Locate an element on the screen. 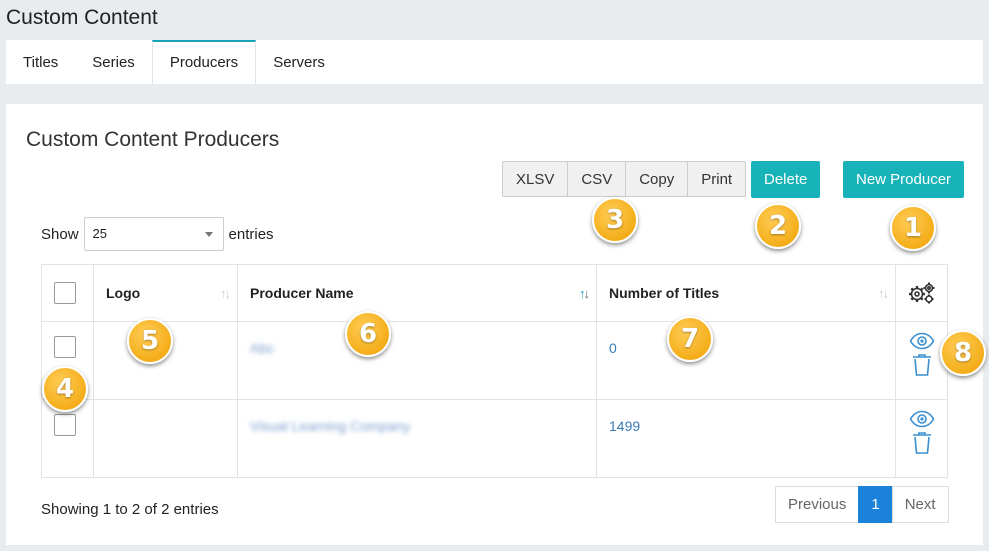  table-row: Visual Learning Company 1499 is located at coordinates (494, 438).